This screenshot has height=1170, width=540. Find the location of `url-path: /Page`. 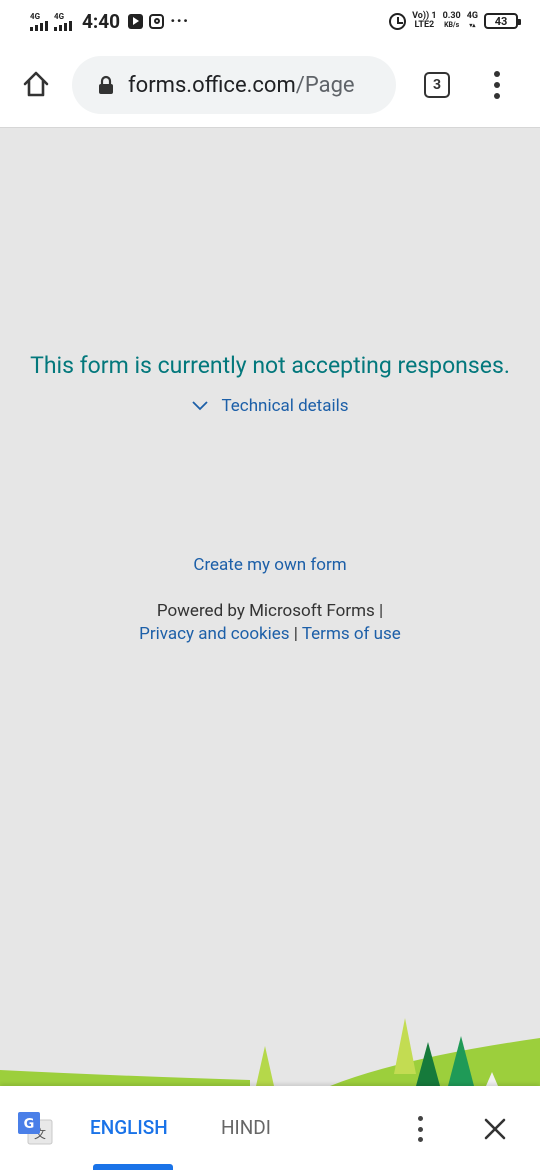

url-path: /Page is located at coordinates (325, 85).